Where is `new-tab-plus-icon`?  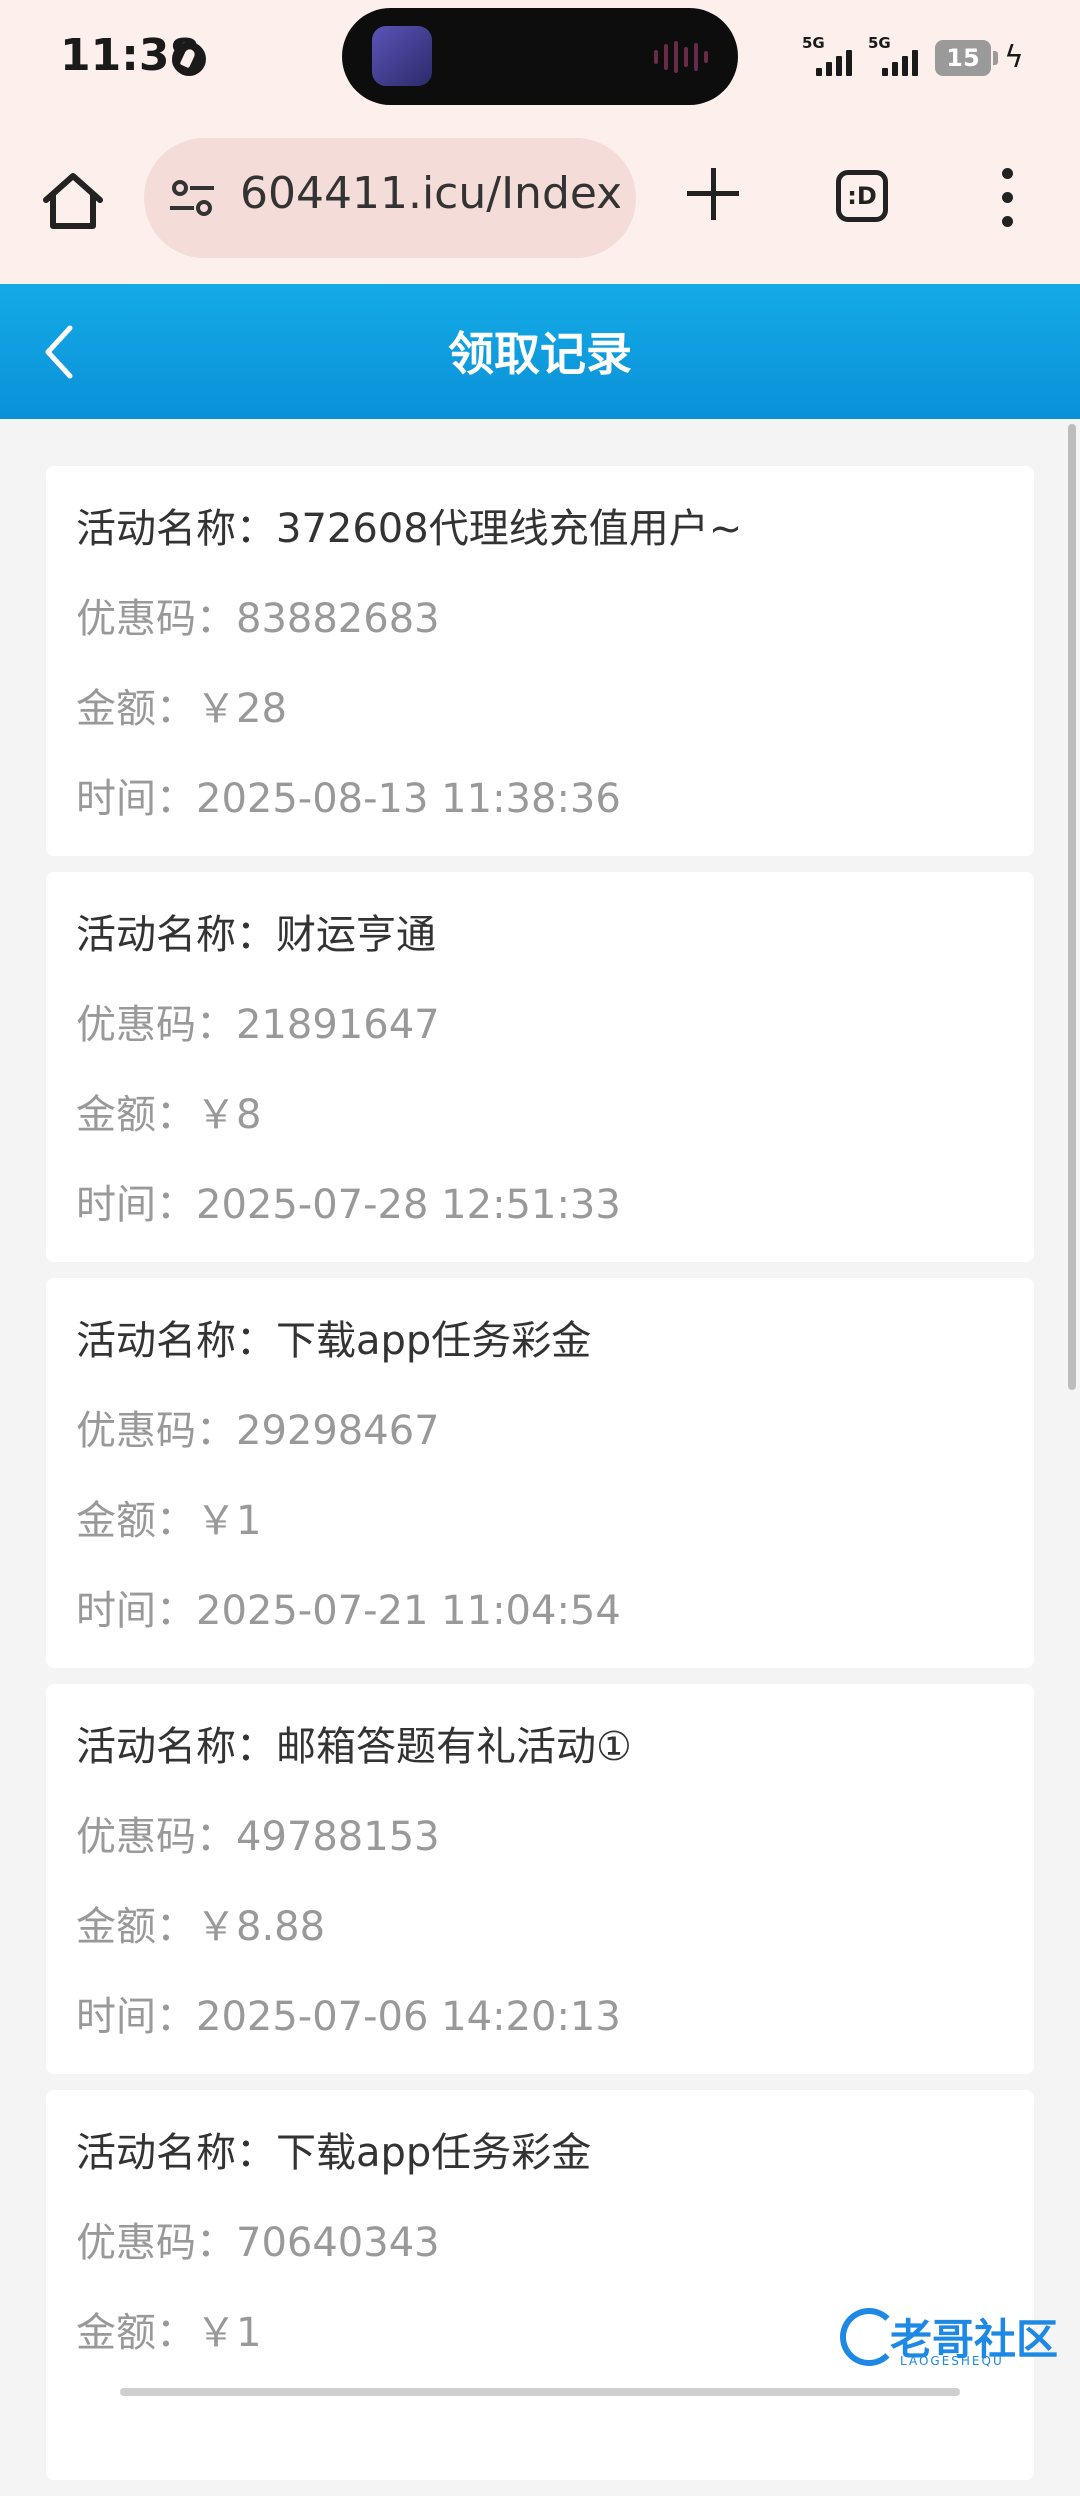
new-tab-plus-icon is located at coordinates (713, 194).